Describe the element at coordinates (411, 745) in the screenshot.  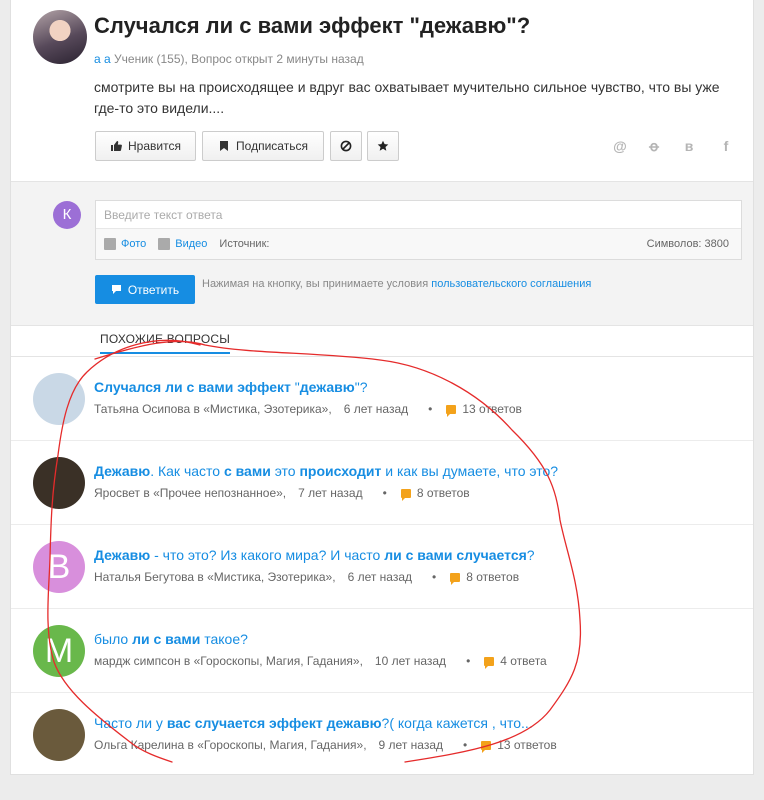
I see `similar-question-time: 9 лет назад` at that location.